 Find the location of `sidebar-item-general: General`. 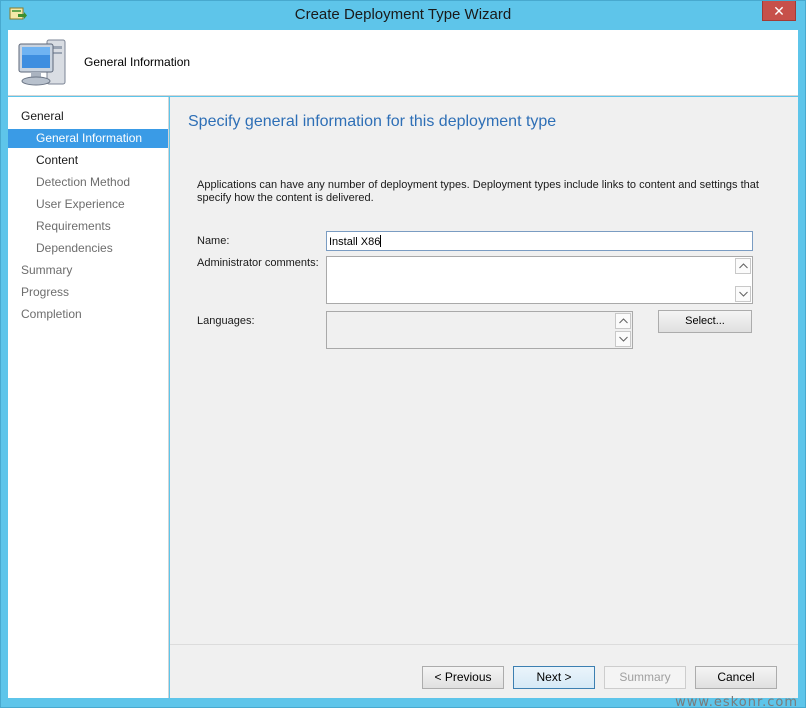

sidebar-item-general: General is located at coordinates (88, 116).